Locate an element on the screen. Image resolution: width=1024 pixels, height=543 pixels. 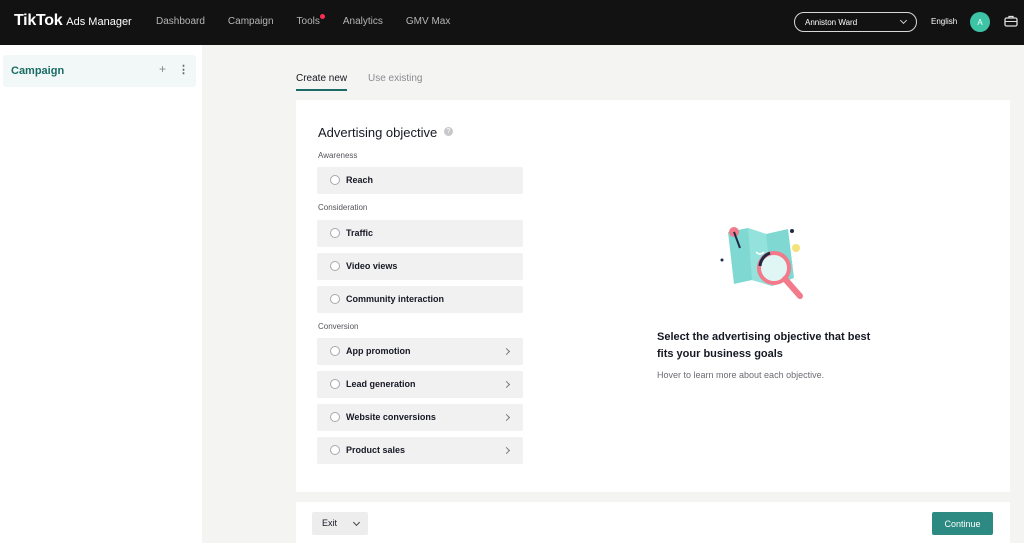
avatar: A is located at coordinates (980, 22).